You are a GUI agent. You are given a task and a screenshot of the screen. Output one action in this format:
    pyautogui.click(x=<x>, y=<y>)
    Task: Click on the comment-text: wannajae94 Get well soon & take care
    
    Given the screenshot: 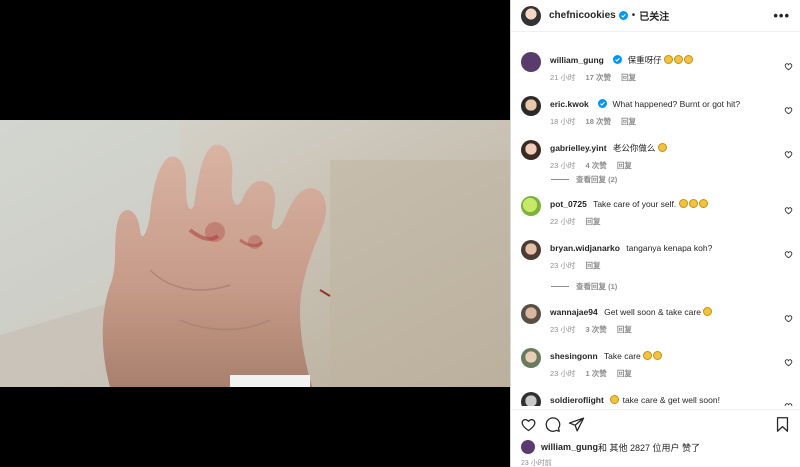 What is the action you would take?
    pyautogui.click(x=666, y=312)
    